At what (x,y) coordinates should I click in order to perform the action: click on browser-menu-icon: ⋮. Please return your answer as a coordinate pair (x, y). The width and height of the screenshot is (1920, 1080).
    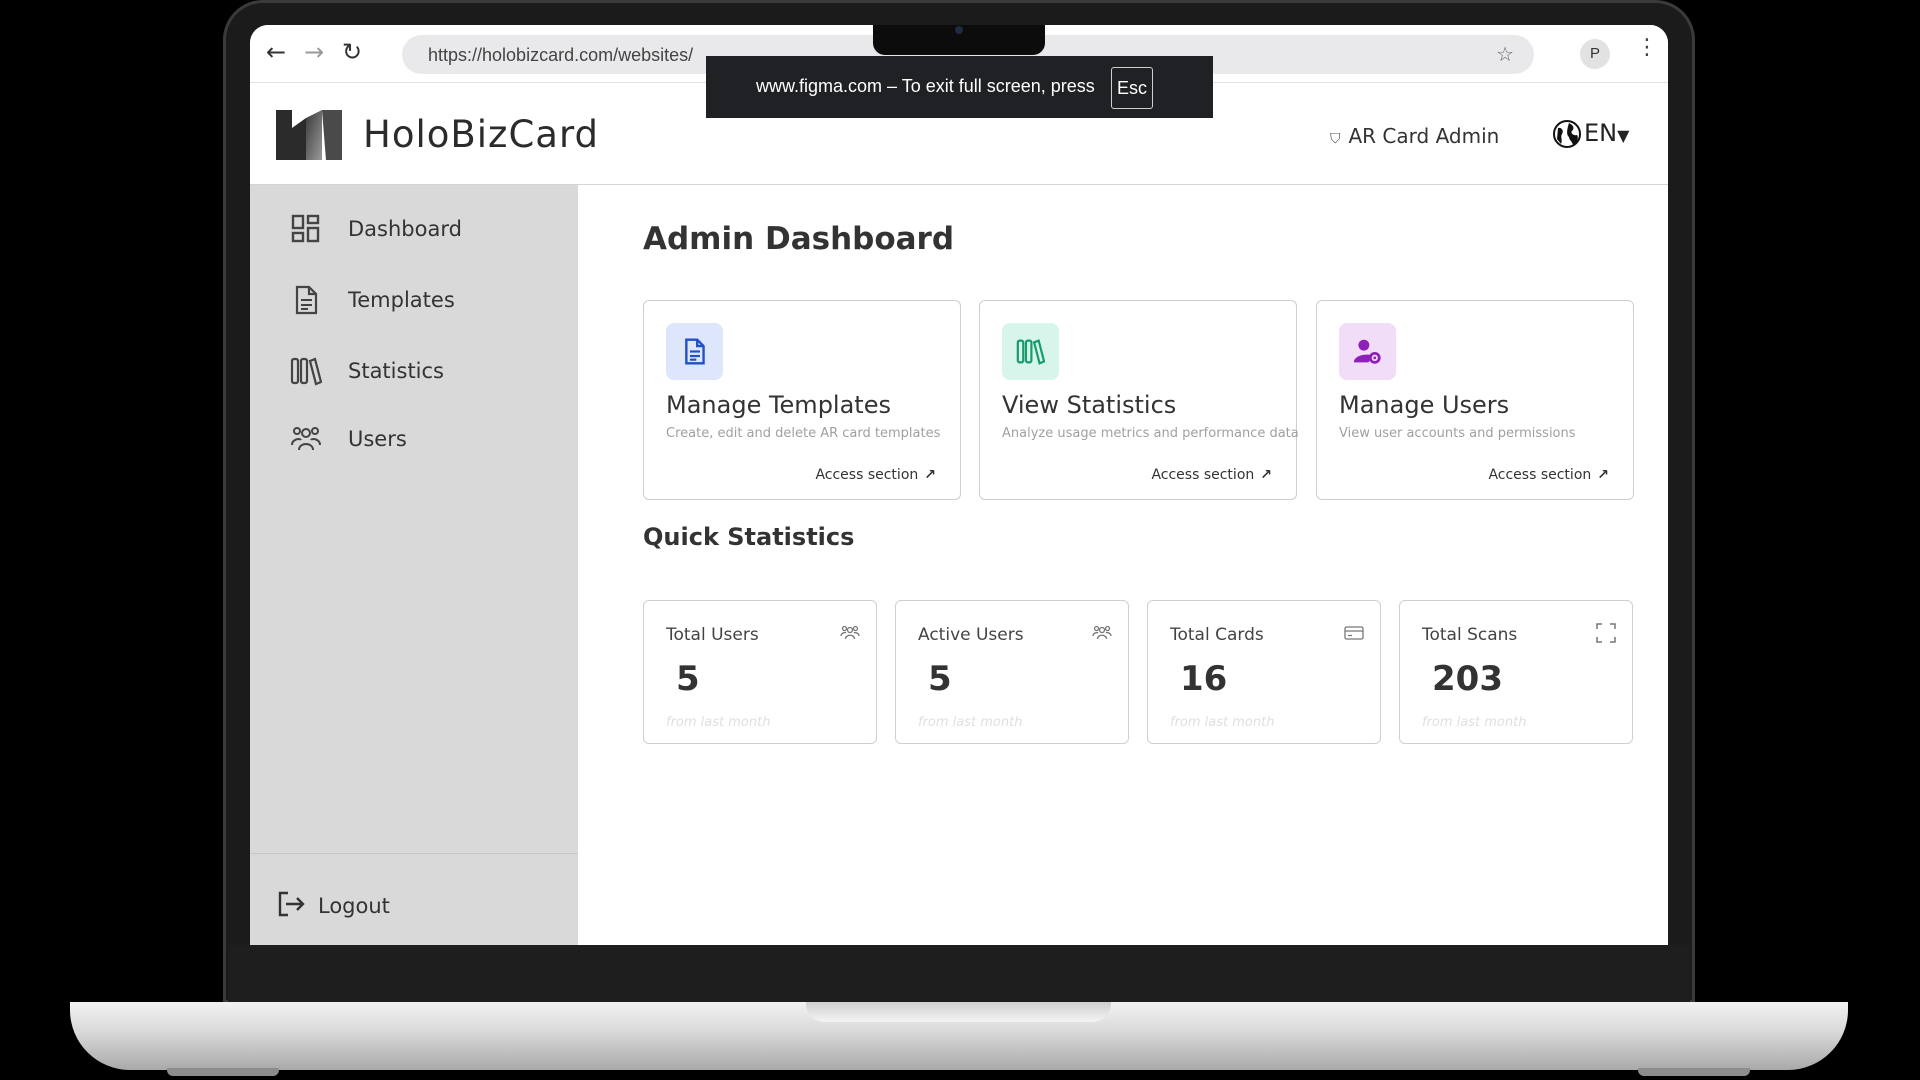
    Looking at the image, I should click on (1647, 47).